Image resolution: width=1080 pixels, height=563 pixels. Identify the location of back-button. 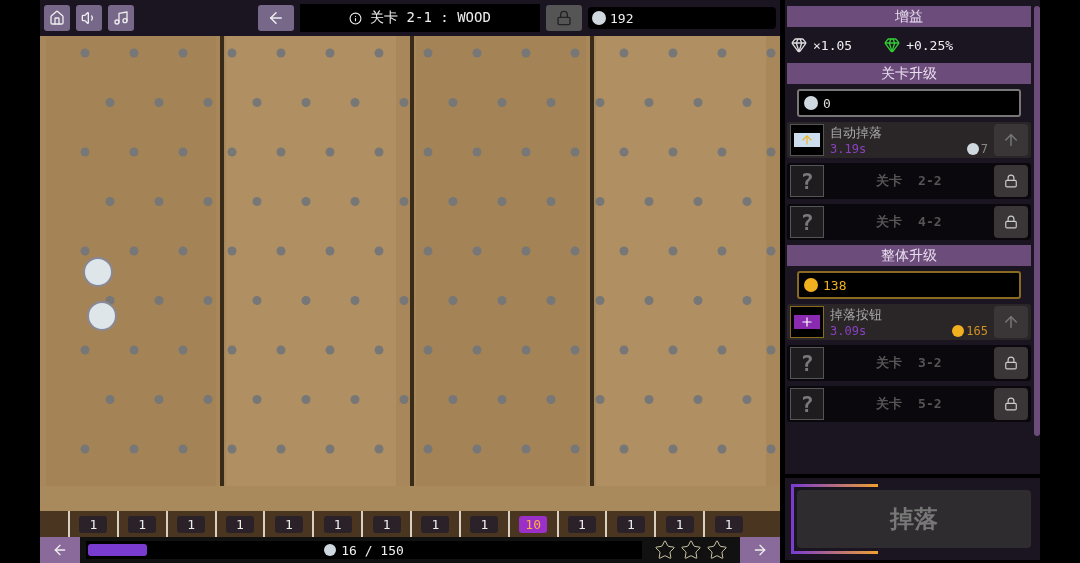
(276, 18).